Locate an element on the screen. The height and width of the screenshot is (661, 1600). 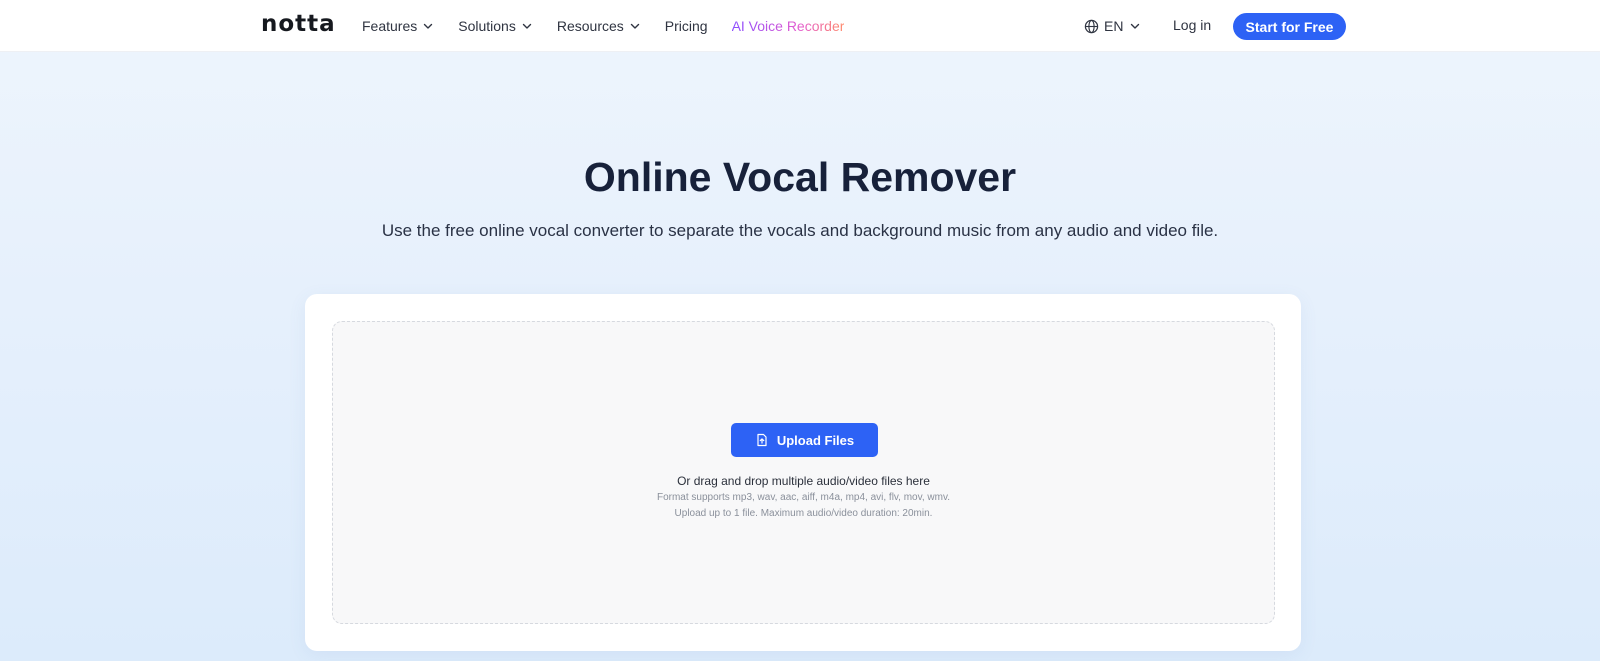
nav-item-label: Solutions is located at coordinates (487, 26).